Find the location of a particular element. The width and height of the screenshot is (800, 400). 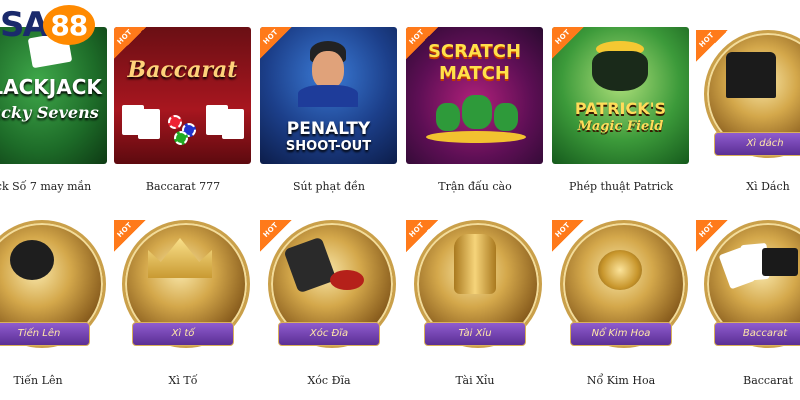

art-subtitle: MATCH is located at coordinates (474, 73).